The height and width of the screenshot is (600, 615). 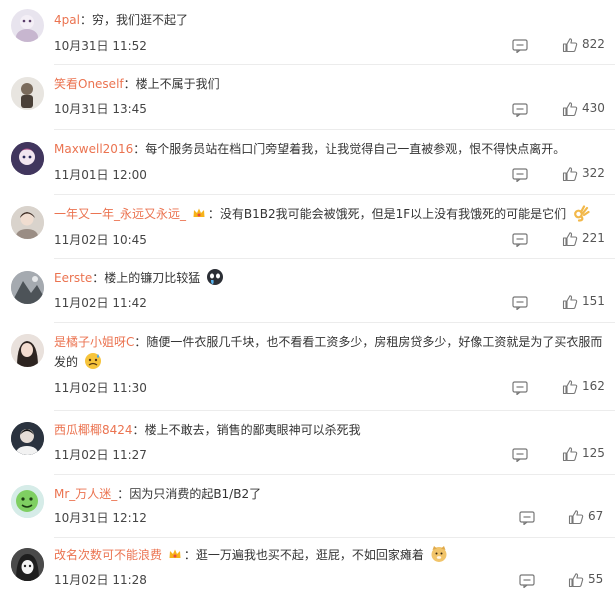 What do you see at coordinates (93, 430) in the screenshot?
I see `username-link: 西瓜椰椰8424` at bounding box center [93, 430].